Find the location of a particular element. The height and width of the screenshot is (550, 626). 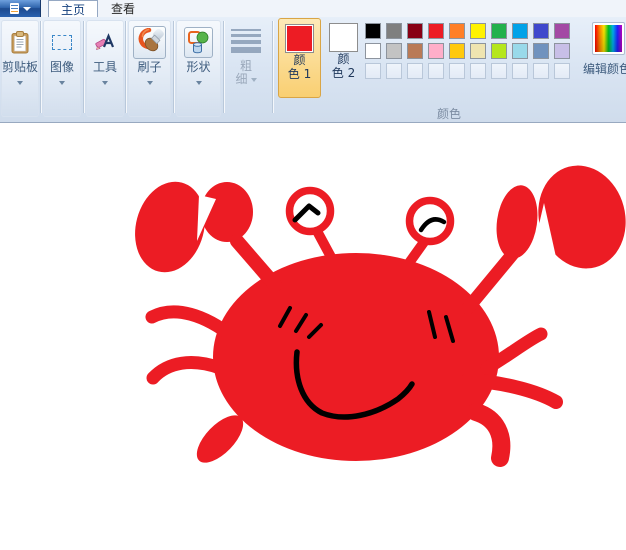

tools-label: 工具 is located at coordinates (104, 67).